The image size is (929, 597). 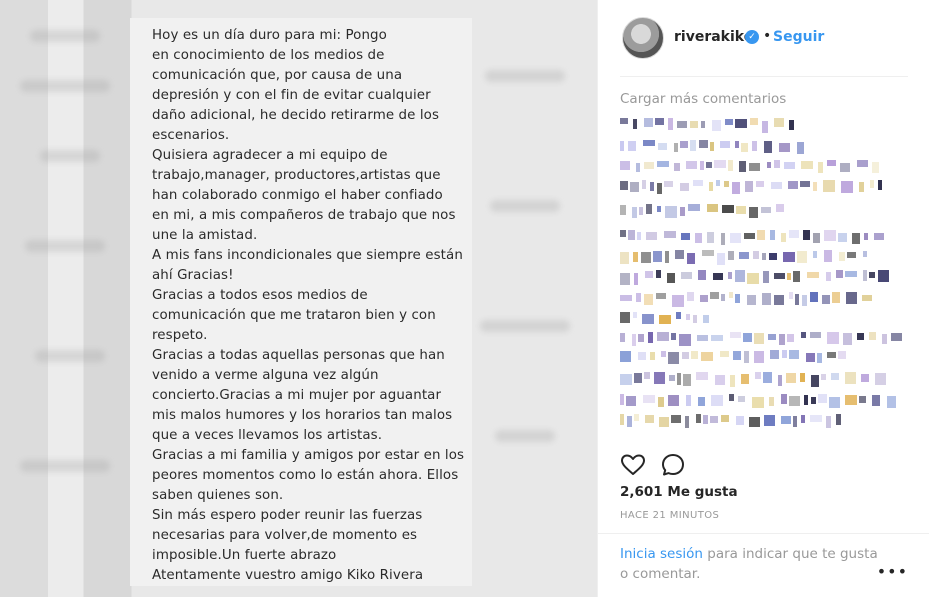 I want to click on action-bar, so click(x=670, y=465).